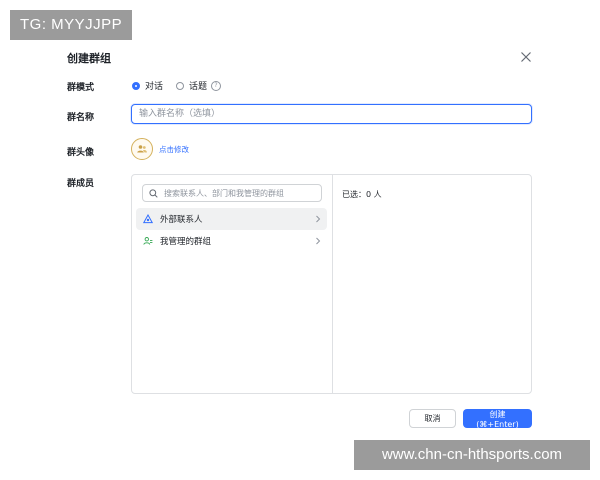 The width and height of the screenshot is (600, 480). I want to click on search-icon, so click(153, 193).